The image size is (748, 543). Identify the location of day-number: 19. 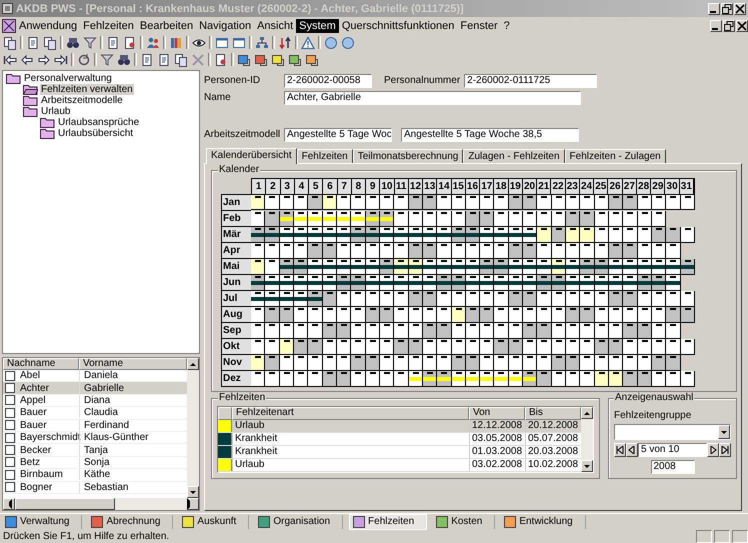
(515, 186).